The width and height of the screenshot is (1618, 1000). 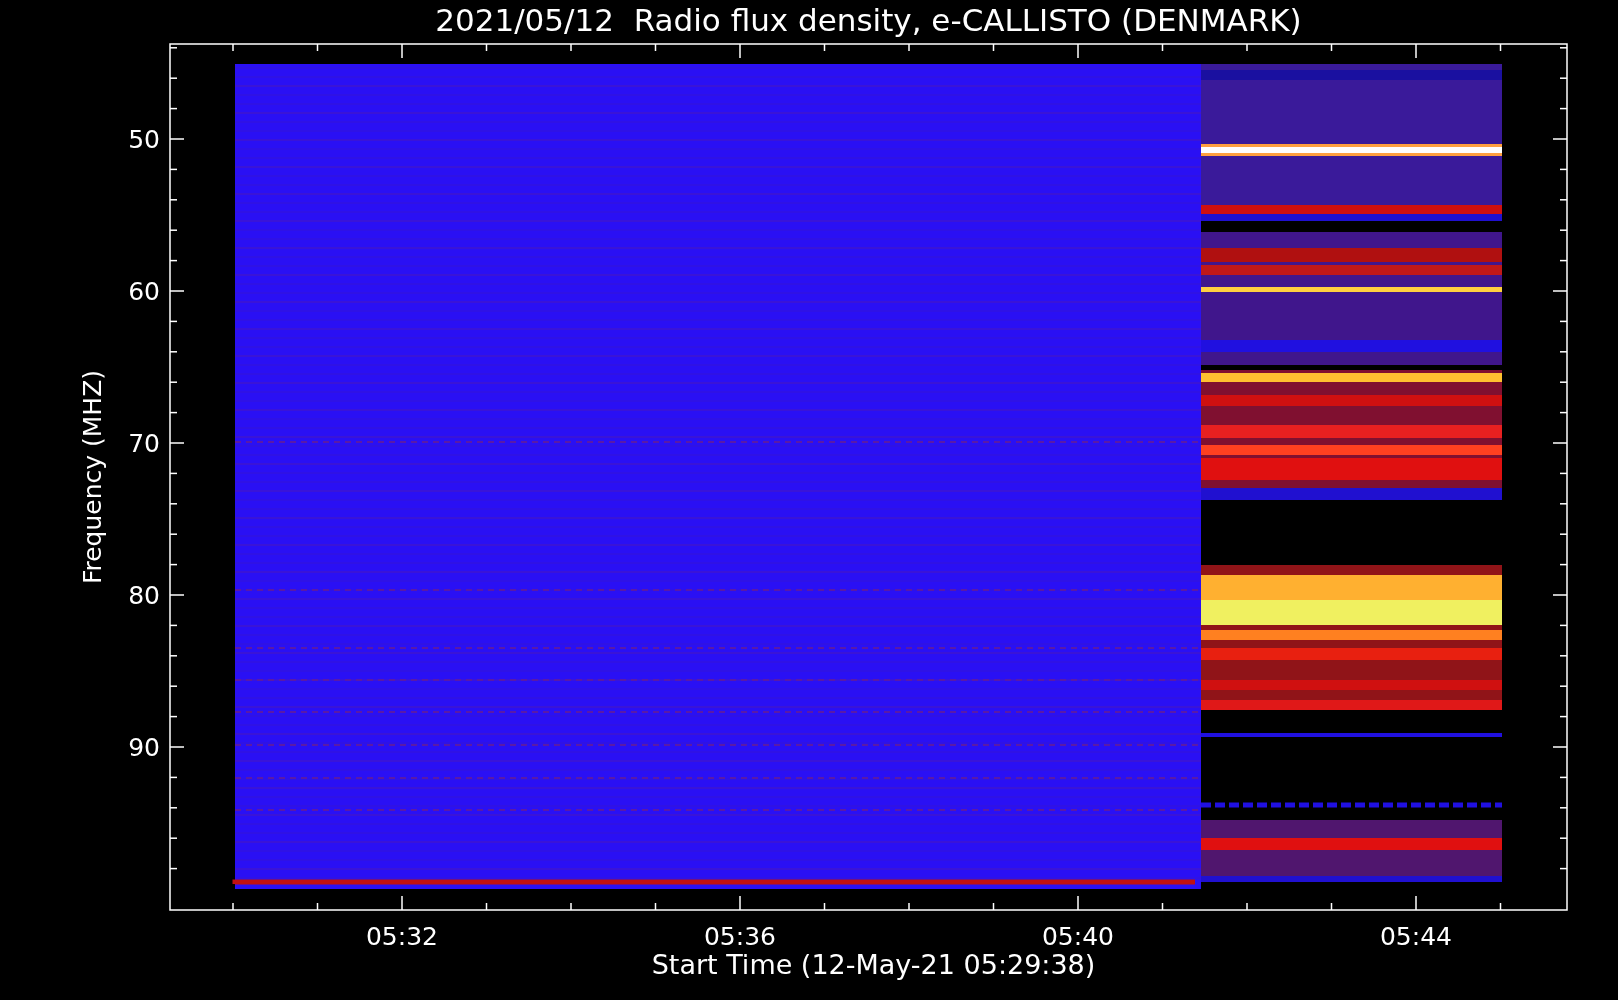 What do you see at coordinates (144, 291) in the screenshot?
I see `tick-label: 60` at bounding box center [144, 291].